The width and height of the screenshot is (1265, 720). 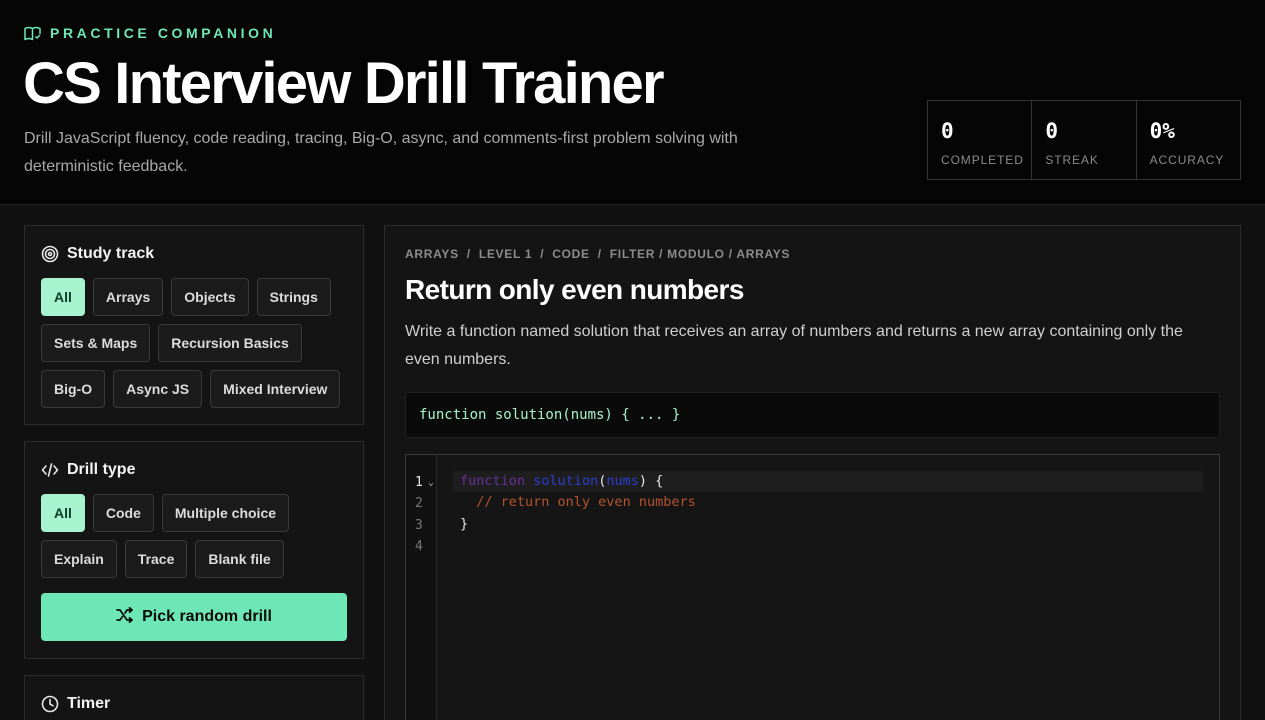 What do you see at coordinates (1072, 160) in the screenshot?
I see `stat-label: STREAK` at bounding box center [1072, 160].